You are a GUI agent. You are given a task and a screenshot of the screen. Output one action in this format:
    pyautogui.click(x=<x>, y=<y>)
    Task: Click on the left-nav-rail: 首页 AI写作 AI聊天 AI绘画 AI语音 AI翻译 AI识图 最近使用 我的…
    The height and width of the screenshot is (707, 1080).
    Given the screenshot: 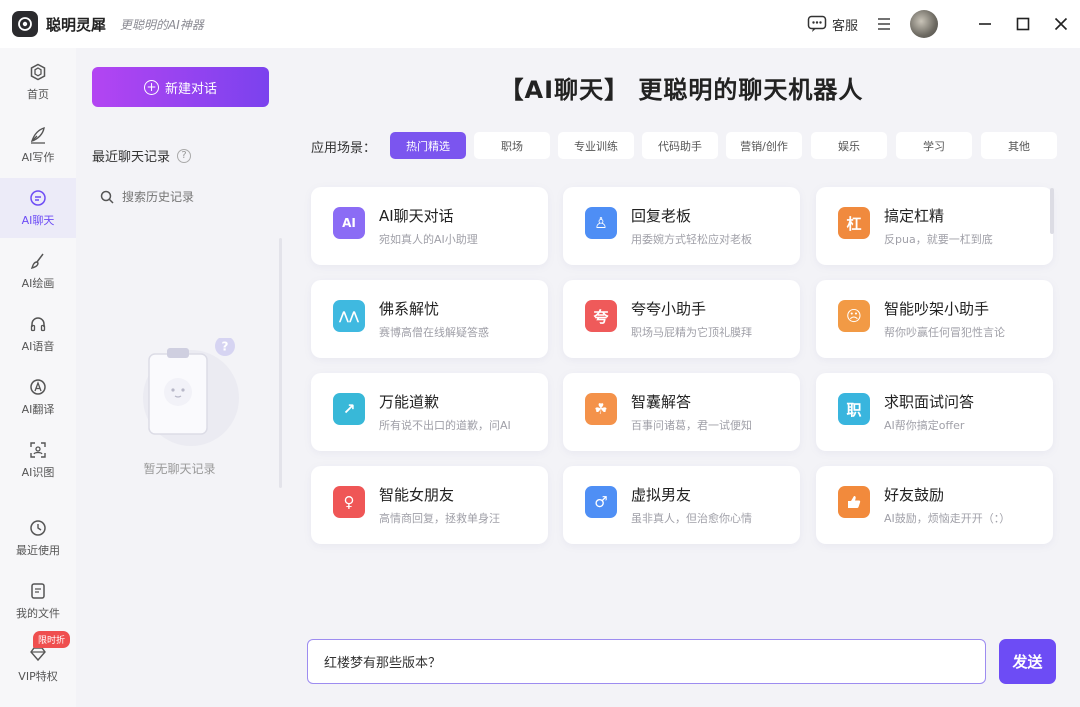 What is the action you would take?
    pyautogui.click(x=38, y=377)
    